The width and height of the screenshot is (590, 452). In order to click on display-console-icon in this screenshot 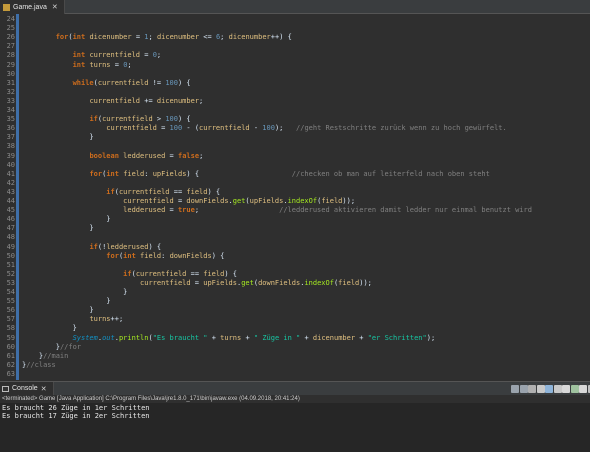, I will do `click(574, 389)`.